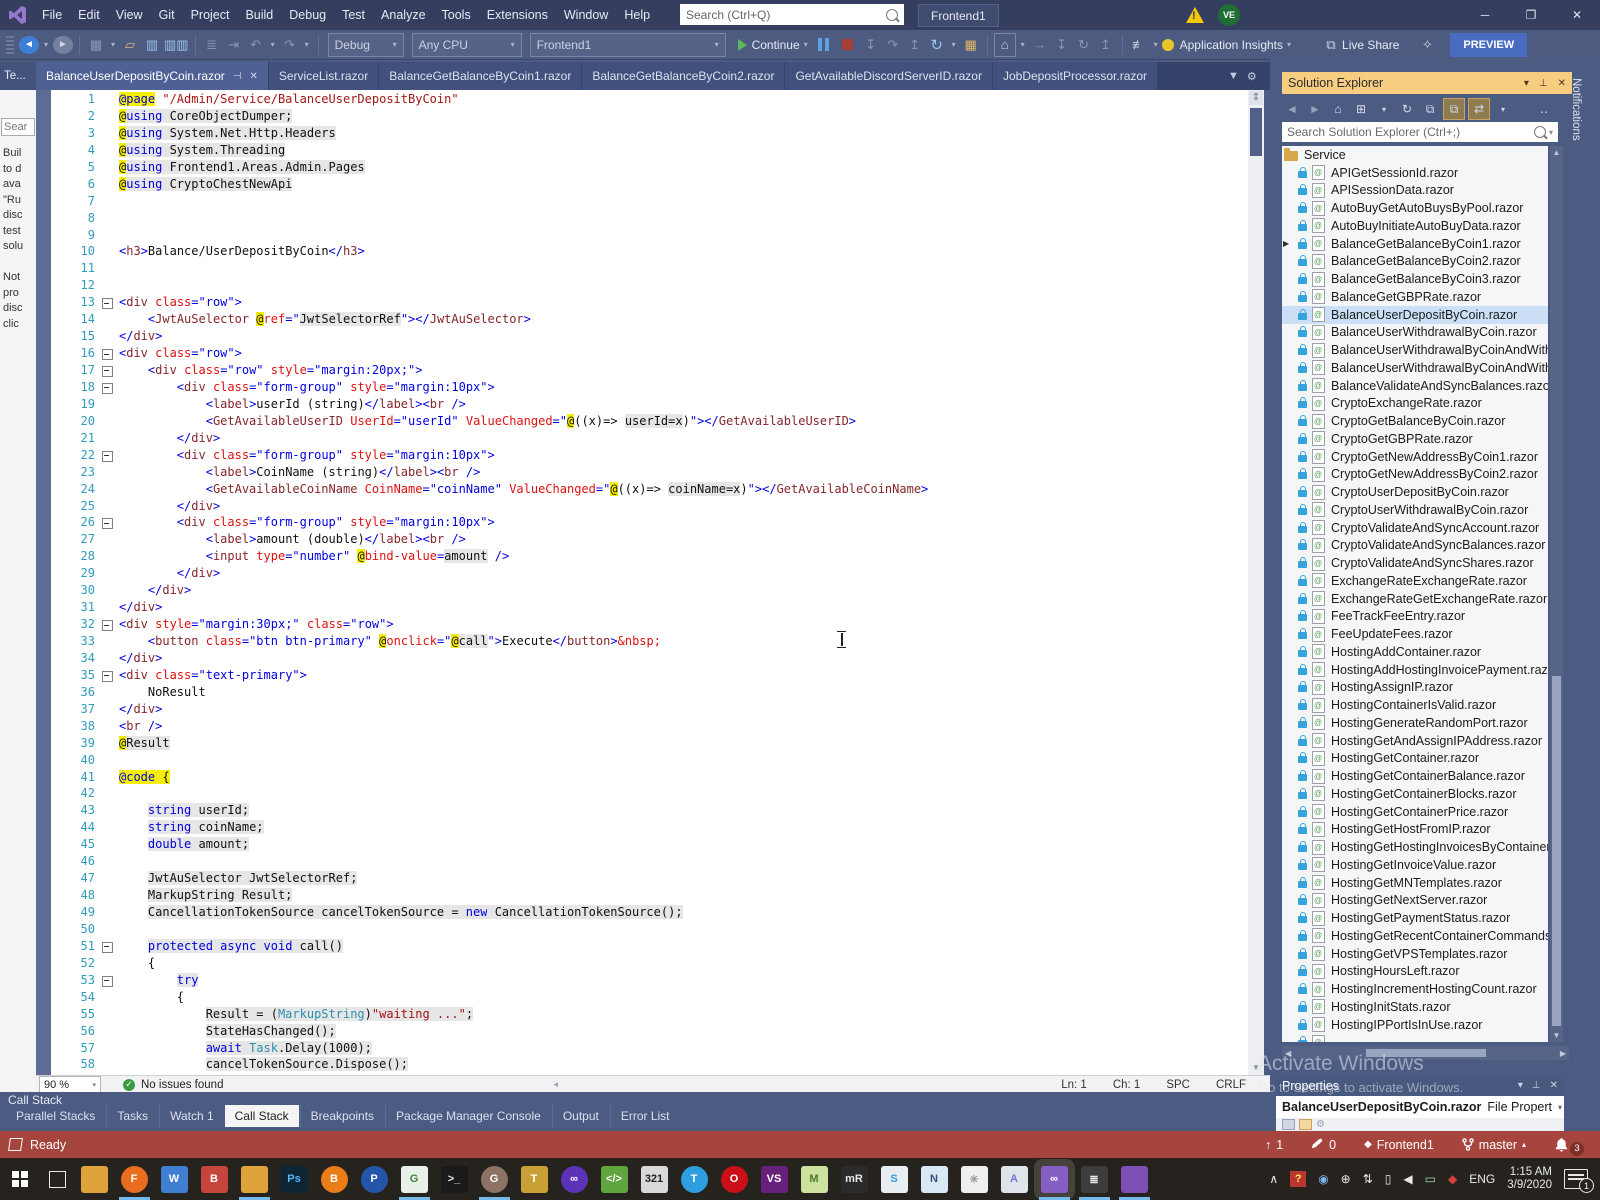 The image size is (1600, 1200). Describe the element at coordinates (649, 710) in the screenshot. I see `code-line: 37 </div>` at that location.